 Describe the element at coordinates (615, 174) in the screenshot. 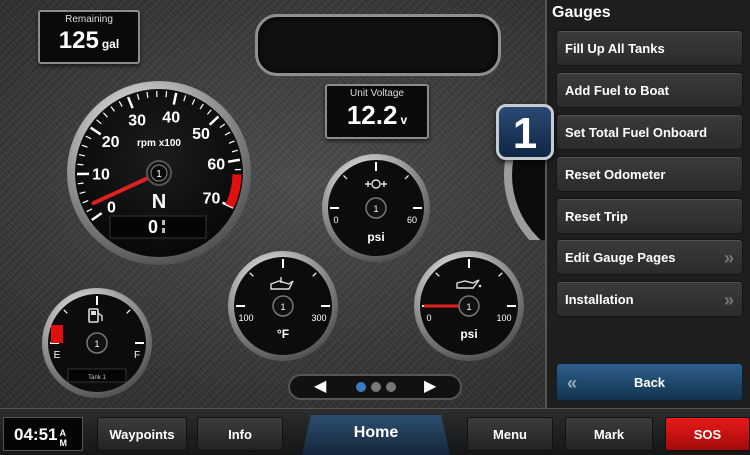

I see `menu-item-label: Reset Odometer` at that location.